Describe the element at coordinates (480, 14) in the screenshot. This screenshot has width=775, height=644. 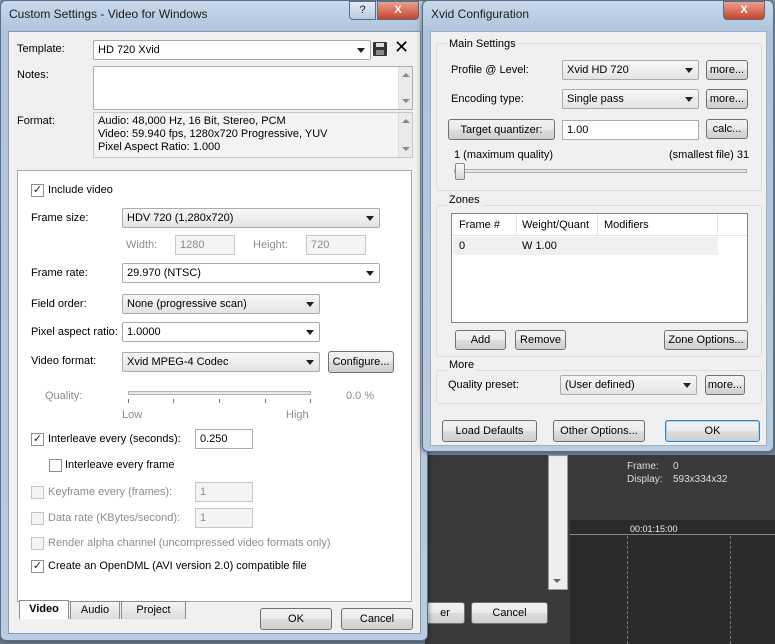
I see `xvid-config-title: Xvid Configuration` at that location.